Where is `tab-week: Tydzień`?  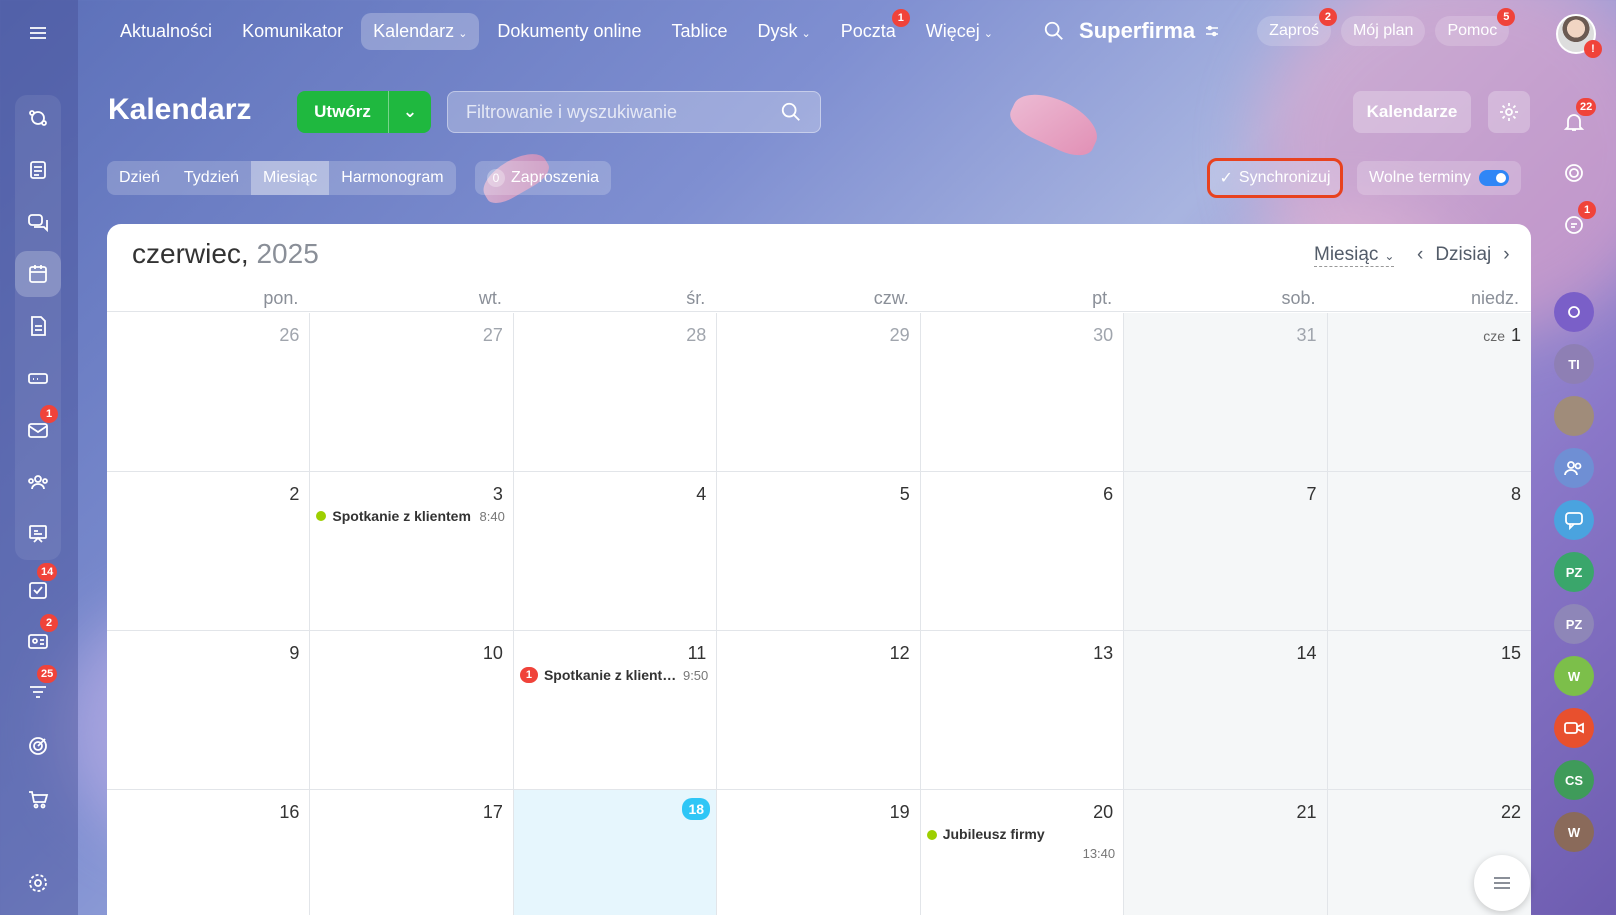 tab-week: Tydzień is located at coordinates (211, 178).